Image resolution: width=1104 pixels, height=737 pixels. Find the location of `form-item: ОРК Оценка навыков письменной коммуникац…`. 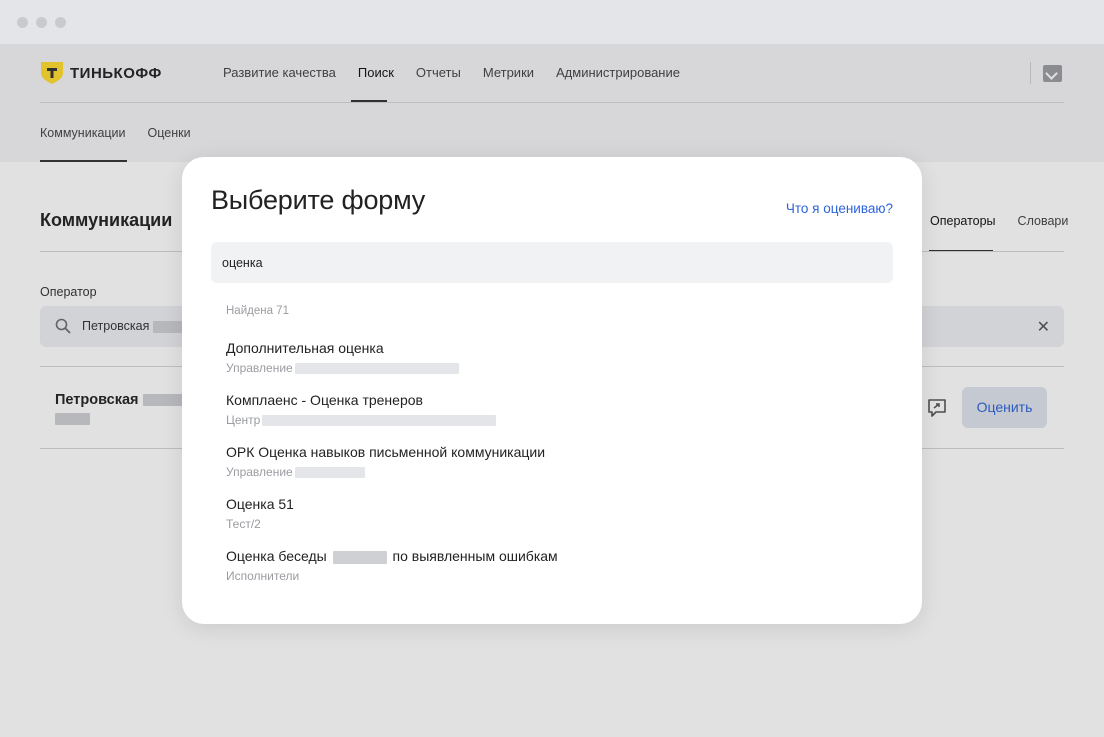

form-item: ОРК Оценка навыков письменной коммуникац… is located at coordinates (546, 466).